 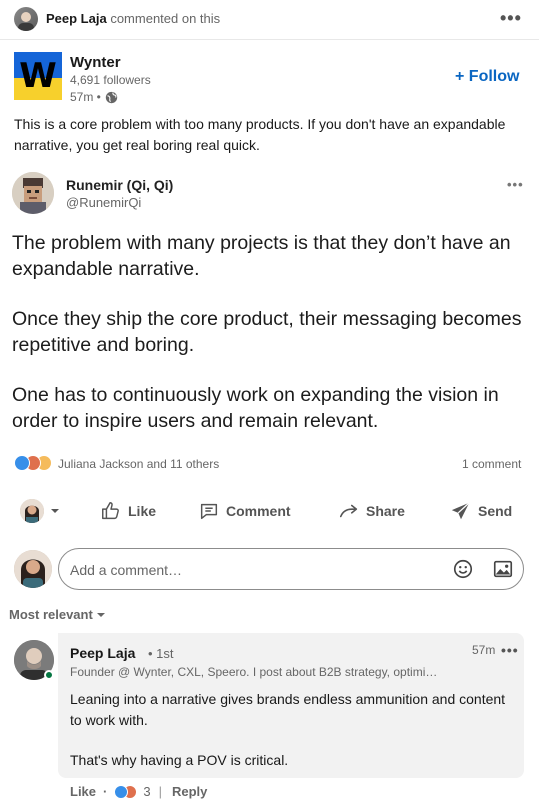 I want to click on reaction-icons, so click(x=33, y=463).